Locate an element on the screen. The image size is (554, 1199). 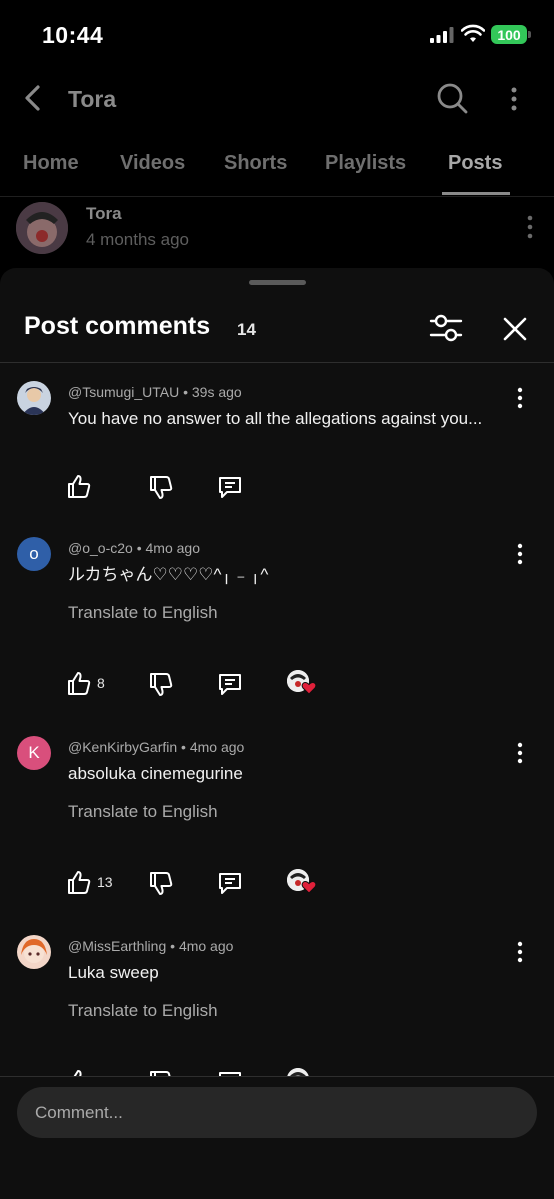
comment-actions: 8 is located at coordinates (196, 685).